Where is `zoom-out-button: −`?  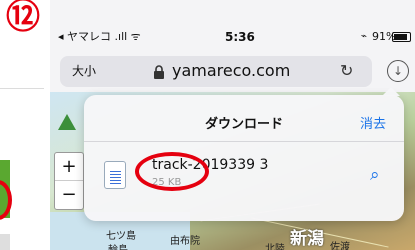
zoom-out-button: − is located at coordinates (69, 194).